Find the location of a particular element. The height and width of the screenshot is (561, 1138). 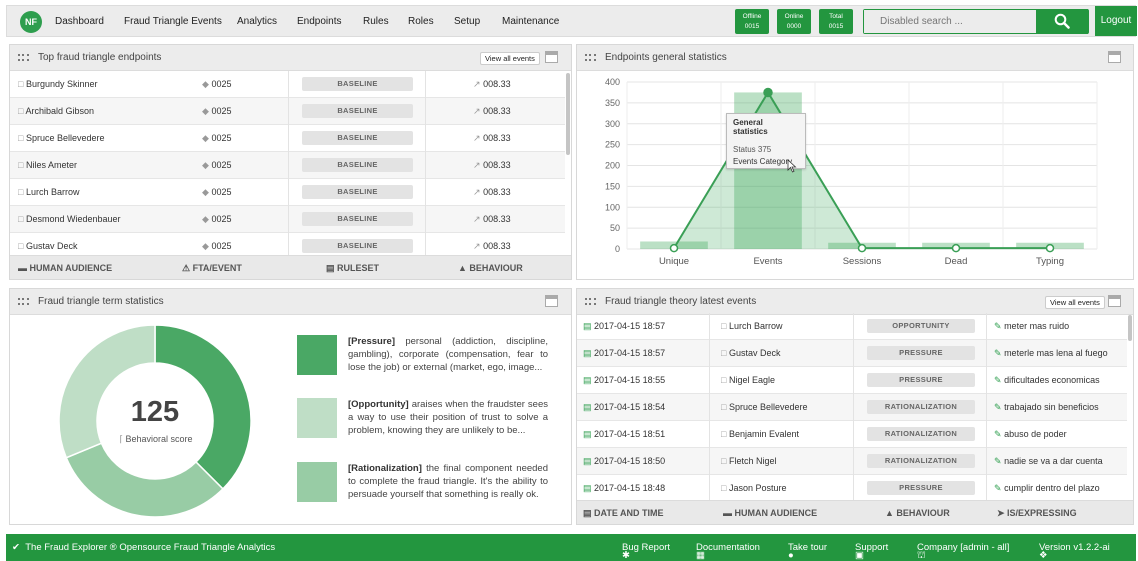

event-phrase: ✎ cumplir dentro del plazo is located at coordinates (1047, 488).